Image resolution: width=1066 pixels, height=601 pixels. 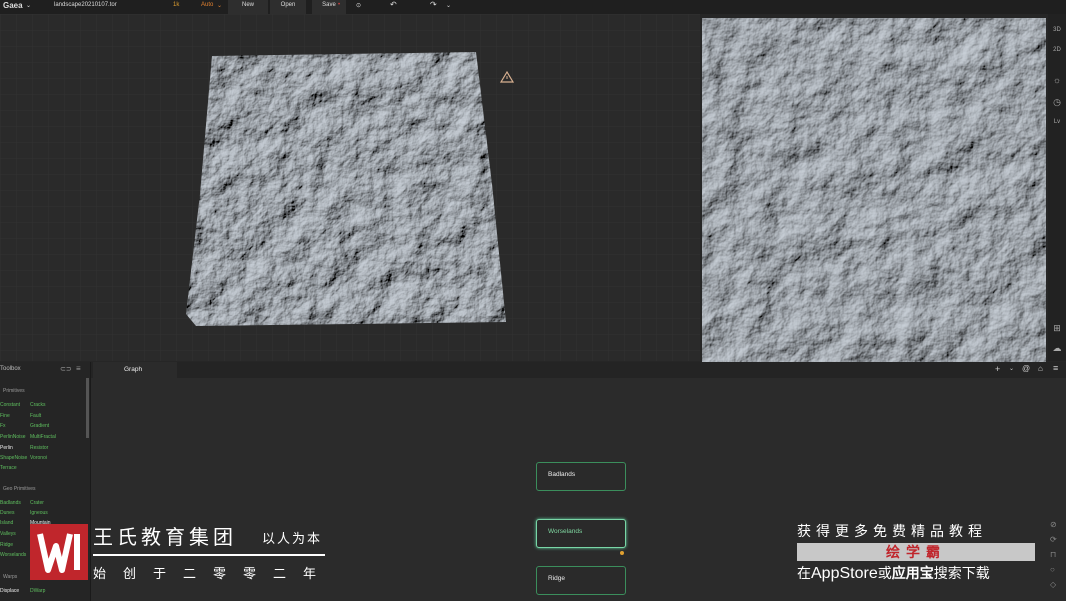 What do you see at coordinates (13, 5) in the screenshot?
I see `app-name: Gaea` at bounding box center [13, 5].